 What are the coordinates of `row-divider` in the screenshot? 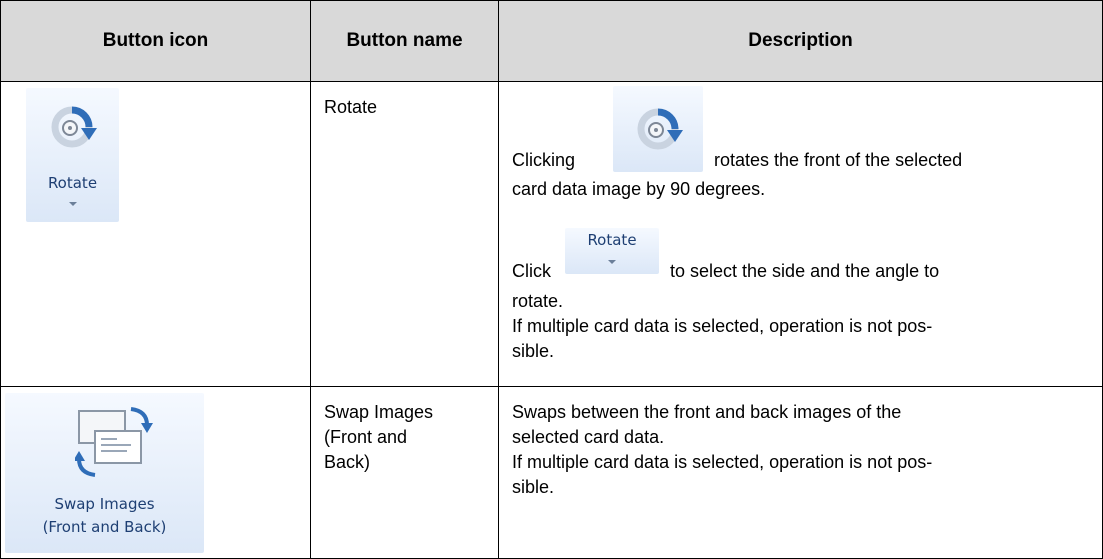 It's located at (551, 386).